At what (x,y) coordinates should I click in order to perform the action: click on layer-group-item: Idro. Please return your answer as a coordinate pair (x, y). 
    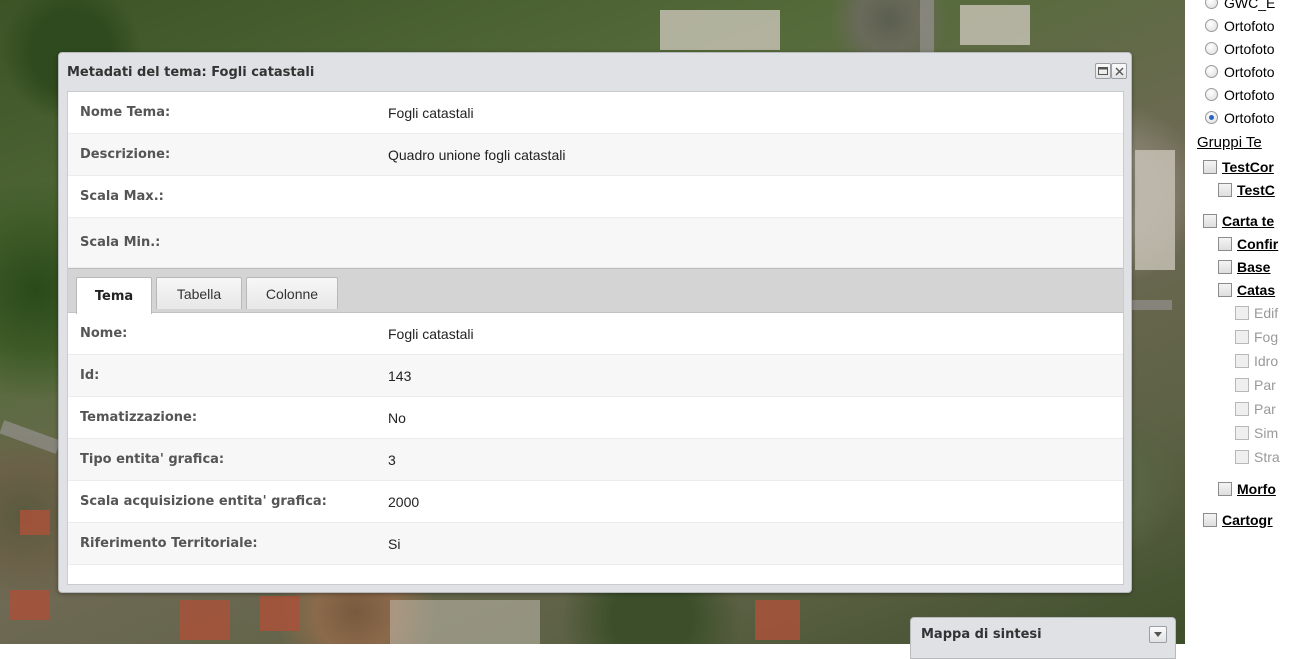
    Looking at the image, I should click on (1256, 360).